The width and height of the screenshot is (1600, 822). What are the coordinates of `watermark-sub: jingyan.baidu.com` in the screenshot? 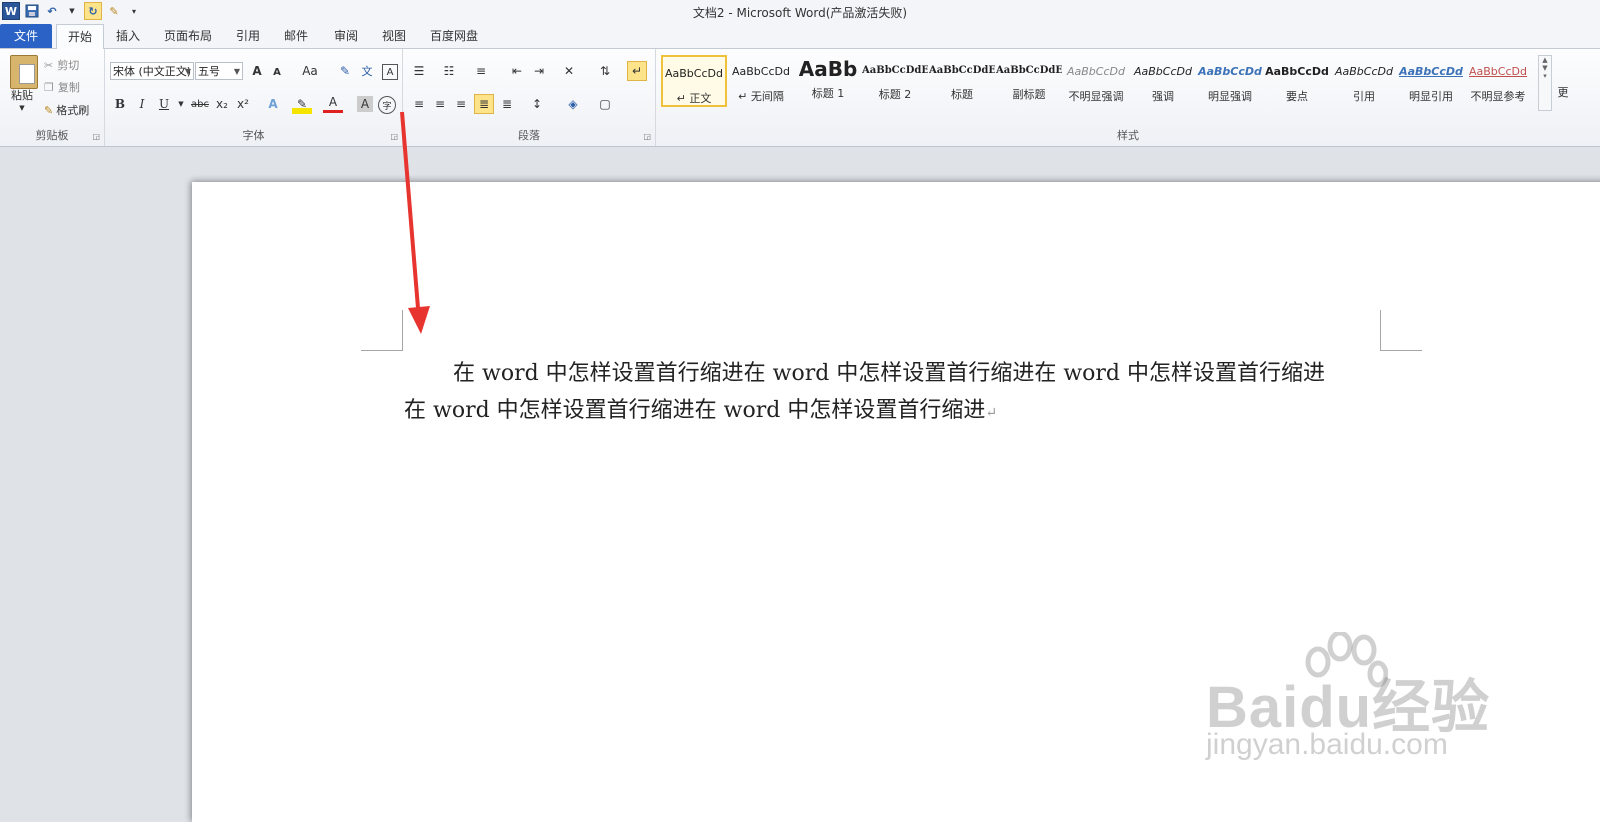 It's located at (1327, 744).